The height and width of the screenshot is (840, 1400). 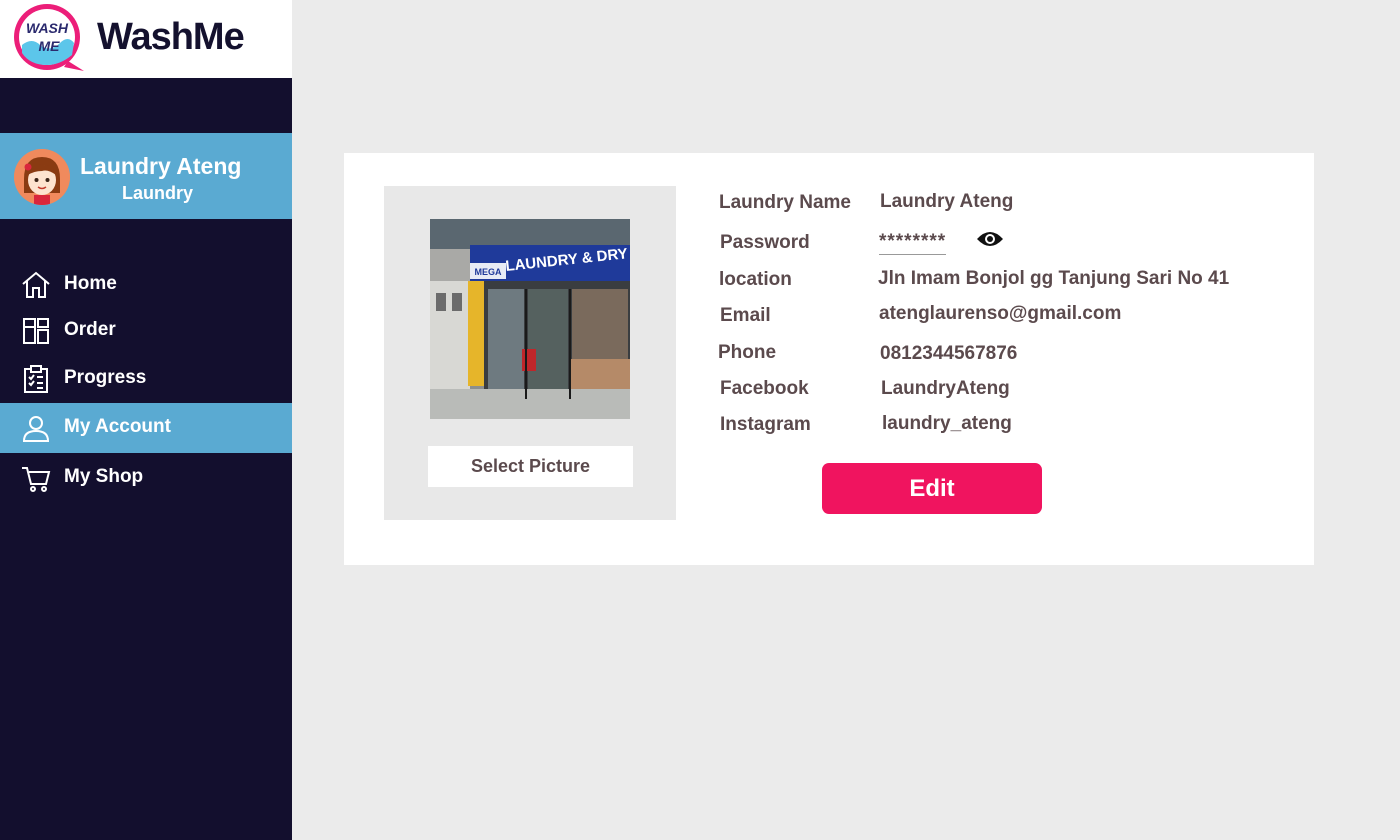 I want to click on sidebar-item-label: My Shop, so click(x=104, y=476).